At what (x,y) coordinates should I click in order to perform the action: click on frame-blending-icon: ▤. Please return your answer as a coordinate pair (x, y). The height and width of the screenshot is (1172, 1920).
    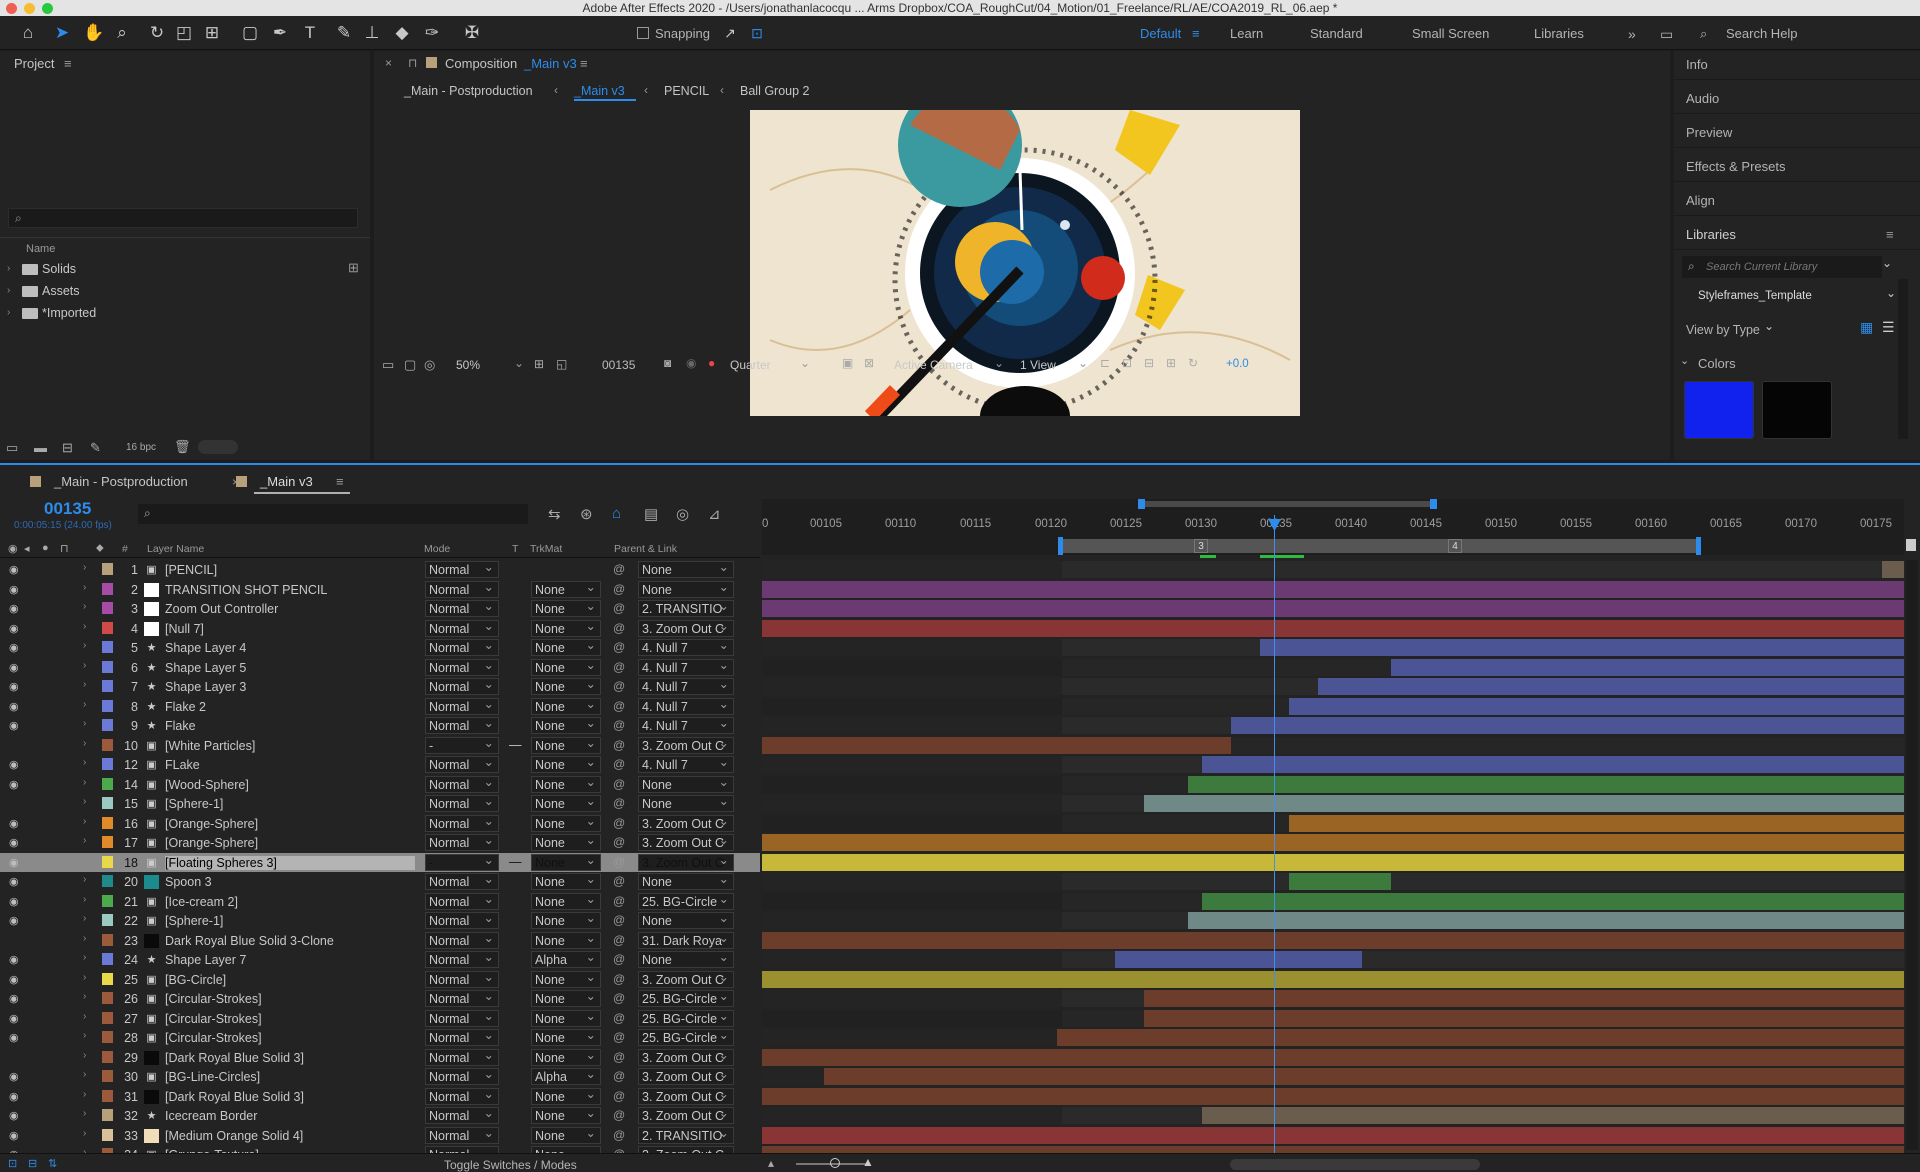
    Looking at the image, I should click on (651, 514).